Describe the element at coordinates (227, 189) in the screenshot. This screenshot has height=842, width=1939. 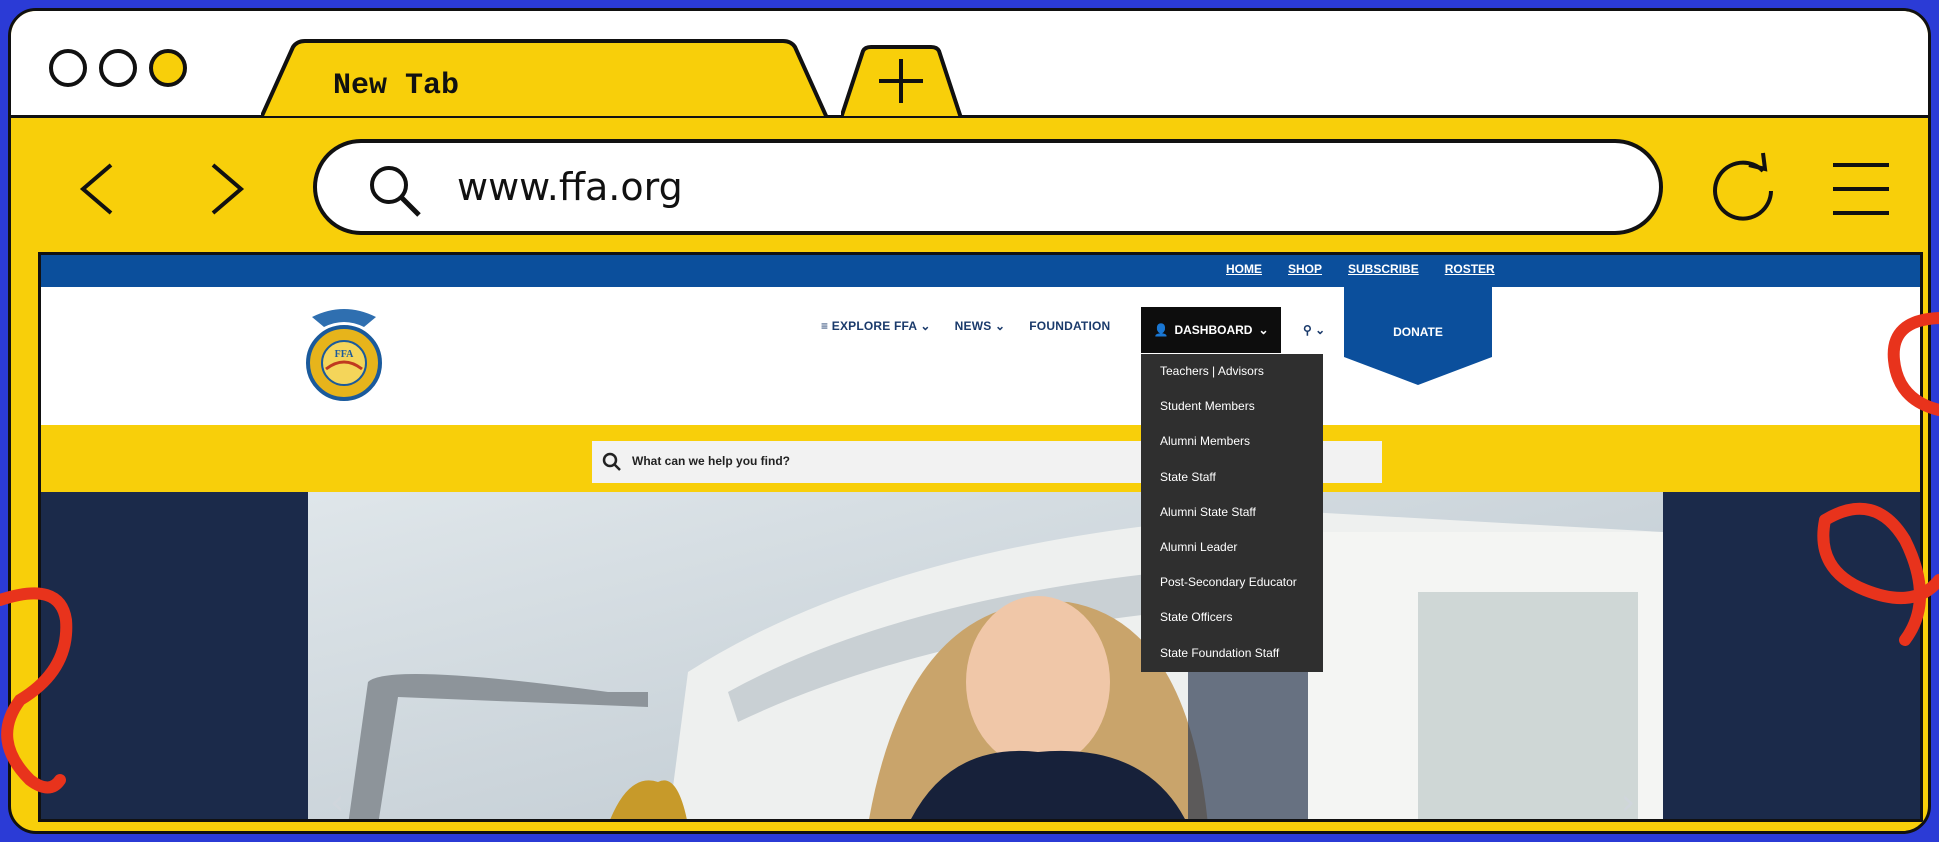
I see `forward-button` at that location.